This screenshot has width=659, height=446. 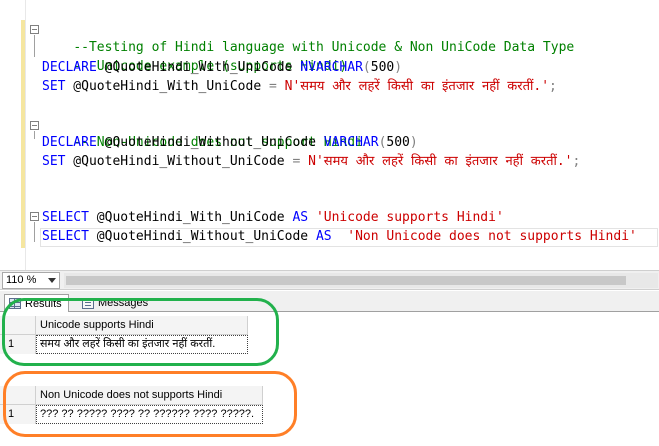 What do you see at coordinates (21, 280) in the screenshot?
I see `zoom-value: 110 %` at bounding box center [21, 280].